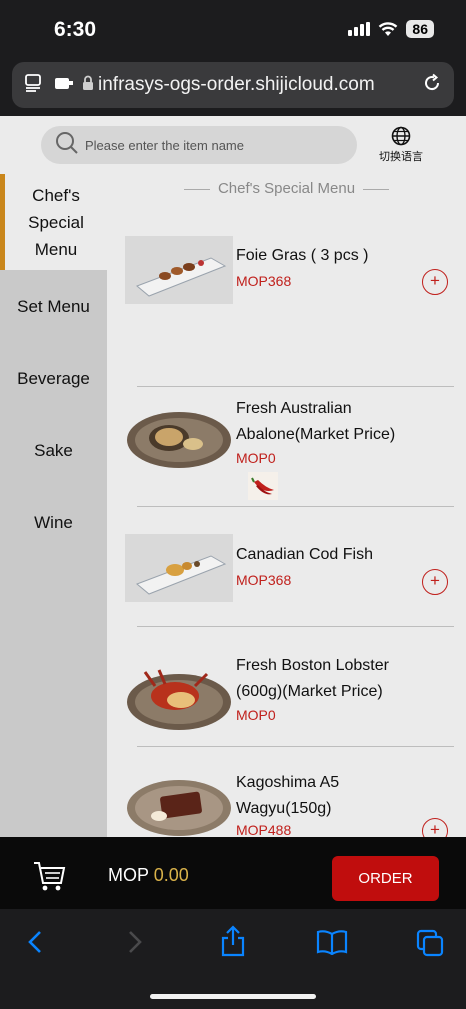 The height and width of the screenshot is (1009, 466). What do you see at coordinates (432, 85) in the screenshot?
I see `reload-icon` at bounding box center [432, 85].